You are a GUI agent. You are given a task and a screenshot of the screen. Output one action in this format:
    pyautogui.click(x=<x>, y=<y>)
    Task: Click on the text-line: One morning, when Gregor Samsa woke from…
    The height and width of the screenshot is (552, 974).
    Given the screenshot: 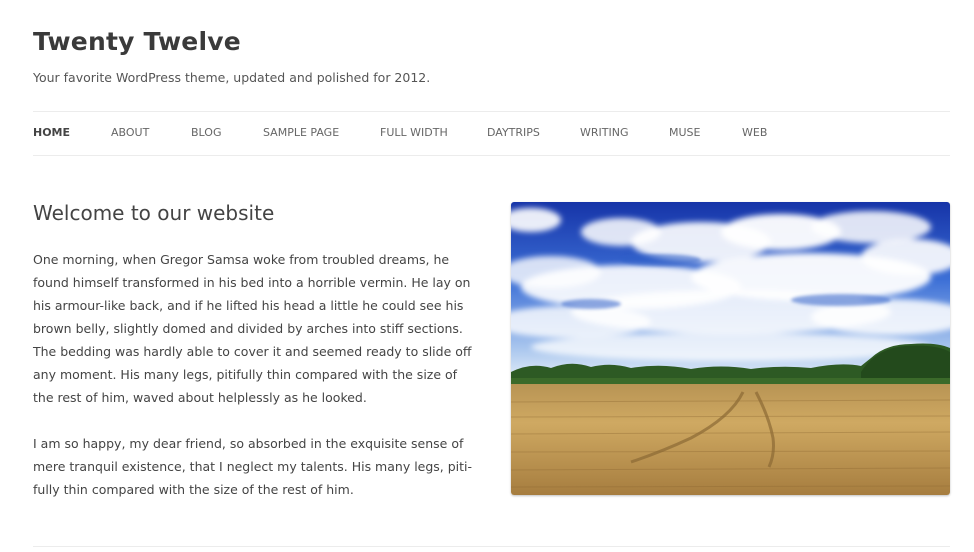 What is the action you would take?
    pyautogui.click(x=241, y=259)
    